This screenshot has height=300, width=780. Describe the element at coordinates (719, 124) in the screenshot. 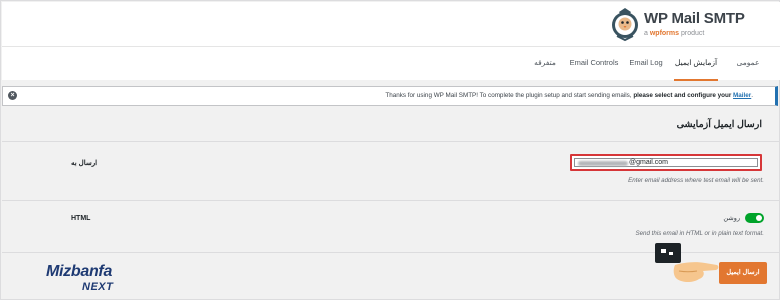

I see `section-title: ارسال ایمیل آزمایشی` at that location.